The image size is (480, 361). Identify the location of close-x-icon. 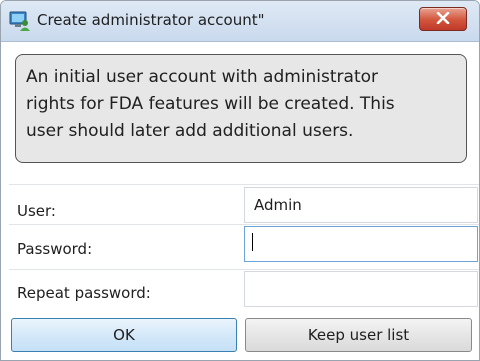
(443, 18).